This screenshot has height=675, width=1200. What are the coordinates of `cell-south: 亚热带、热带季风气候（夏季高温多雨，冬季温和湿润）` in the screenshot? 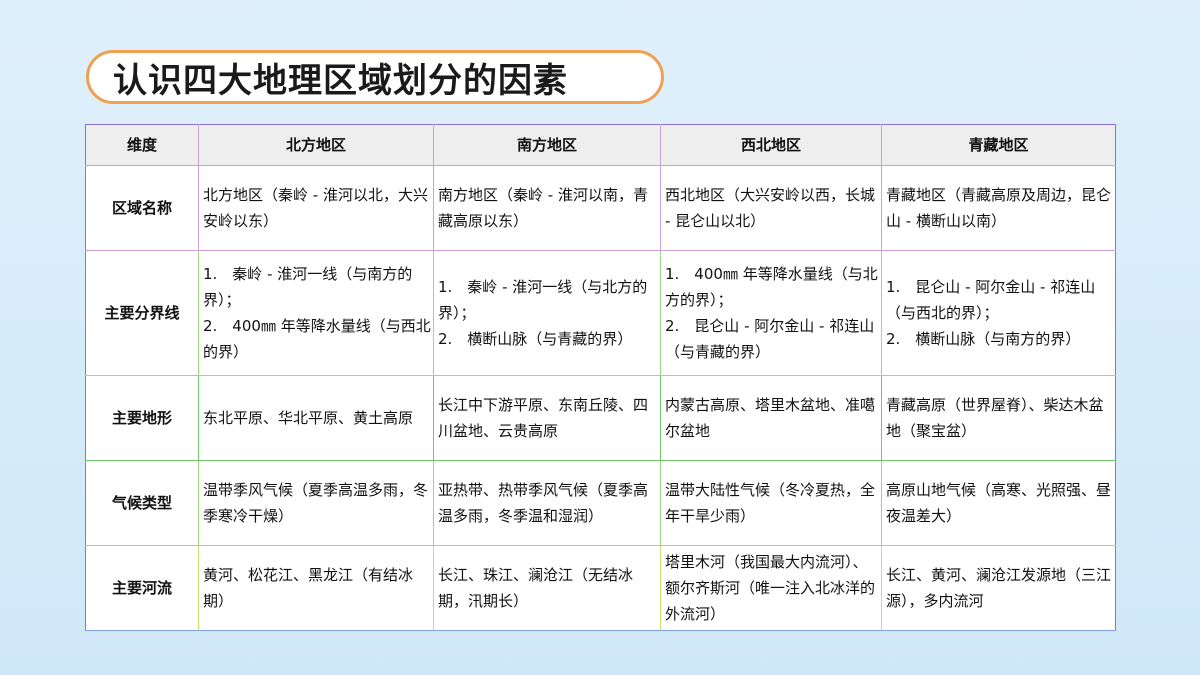 It's located at (547, 503).